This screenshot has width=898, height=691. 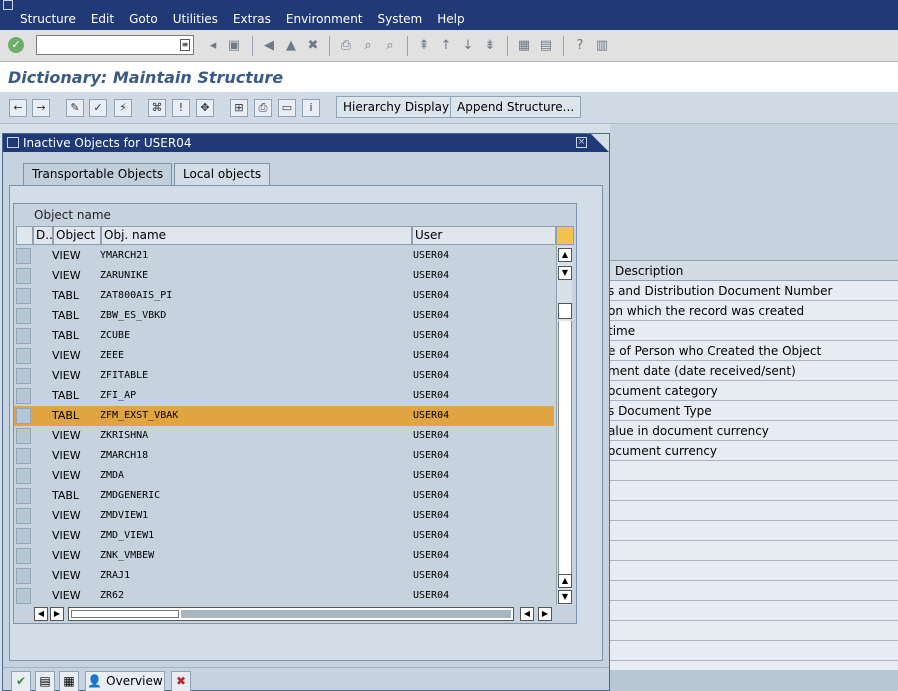 I want to click on save-icon: ▣, so click(x=234, y=46).